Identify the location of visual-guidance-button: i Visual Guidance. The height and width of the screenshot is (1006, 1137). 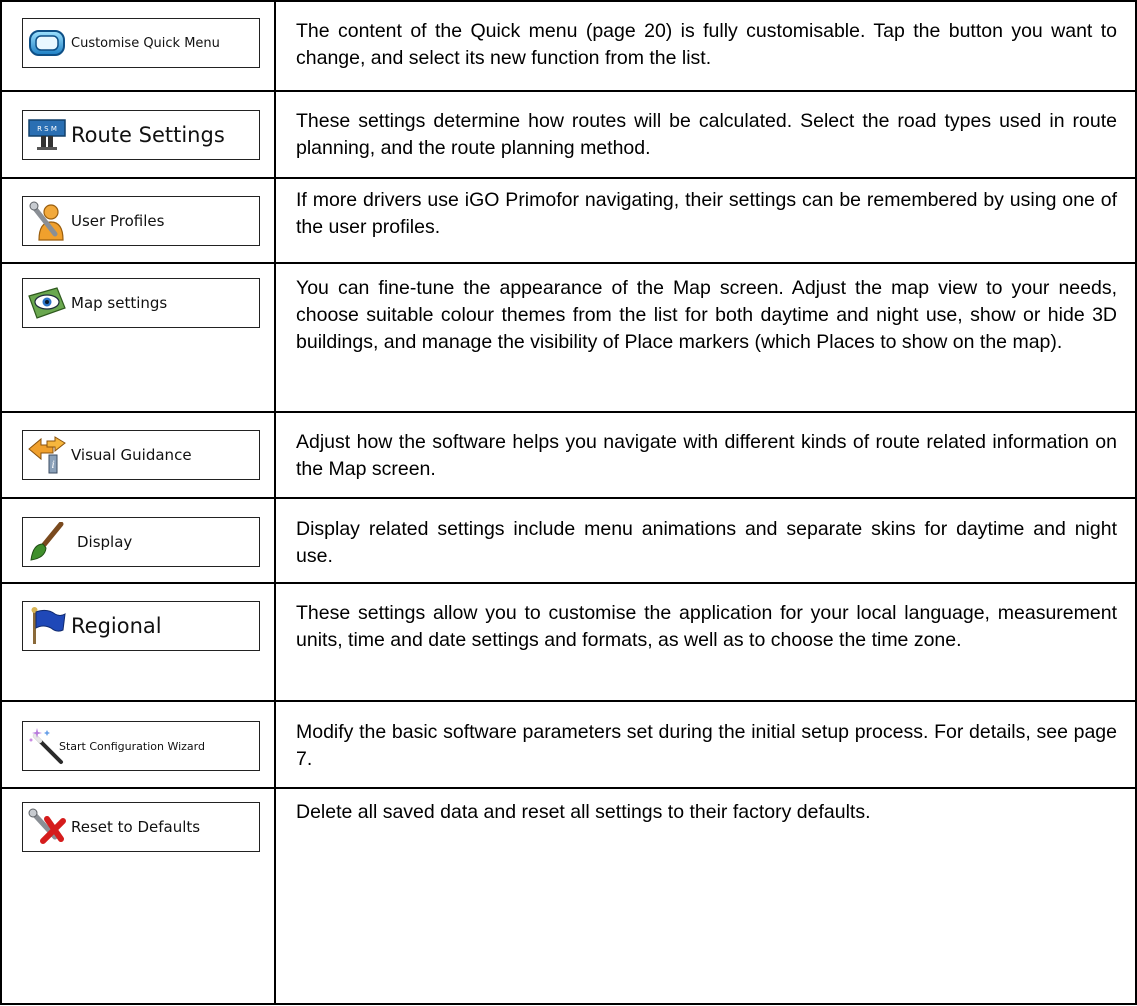
(141, 455).